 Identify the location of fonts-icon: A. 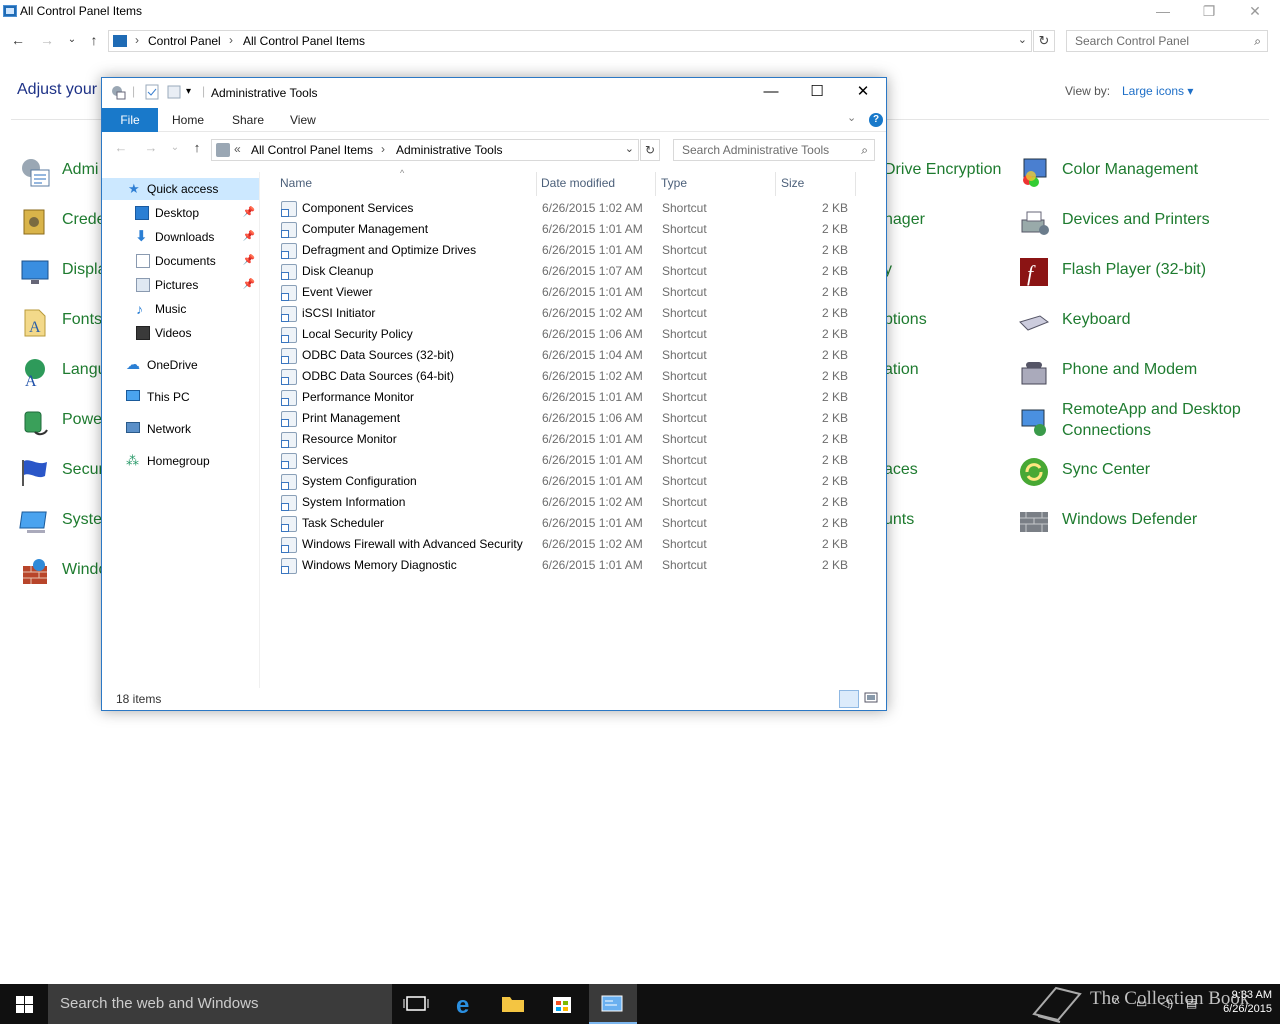
(35, 322).